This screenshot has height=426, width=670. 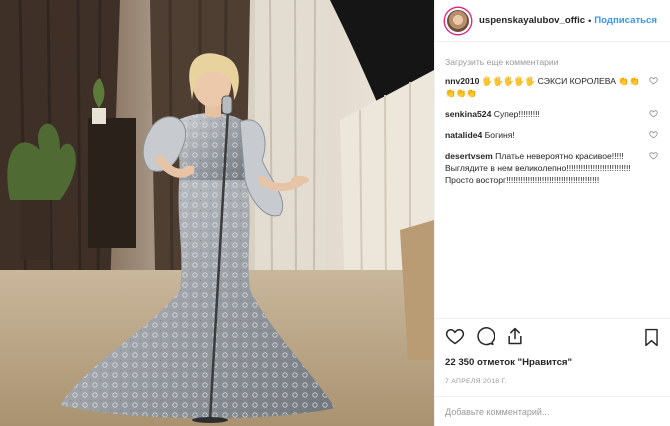 I want to click on comment-item: nnv2010 🖐🖐🖐🖐🖐 СЭКСИ КОРОЛЕВА 👏👏👏👏👏, so click(x=552, y=87).